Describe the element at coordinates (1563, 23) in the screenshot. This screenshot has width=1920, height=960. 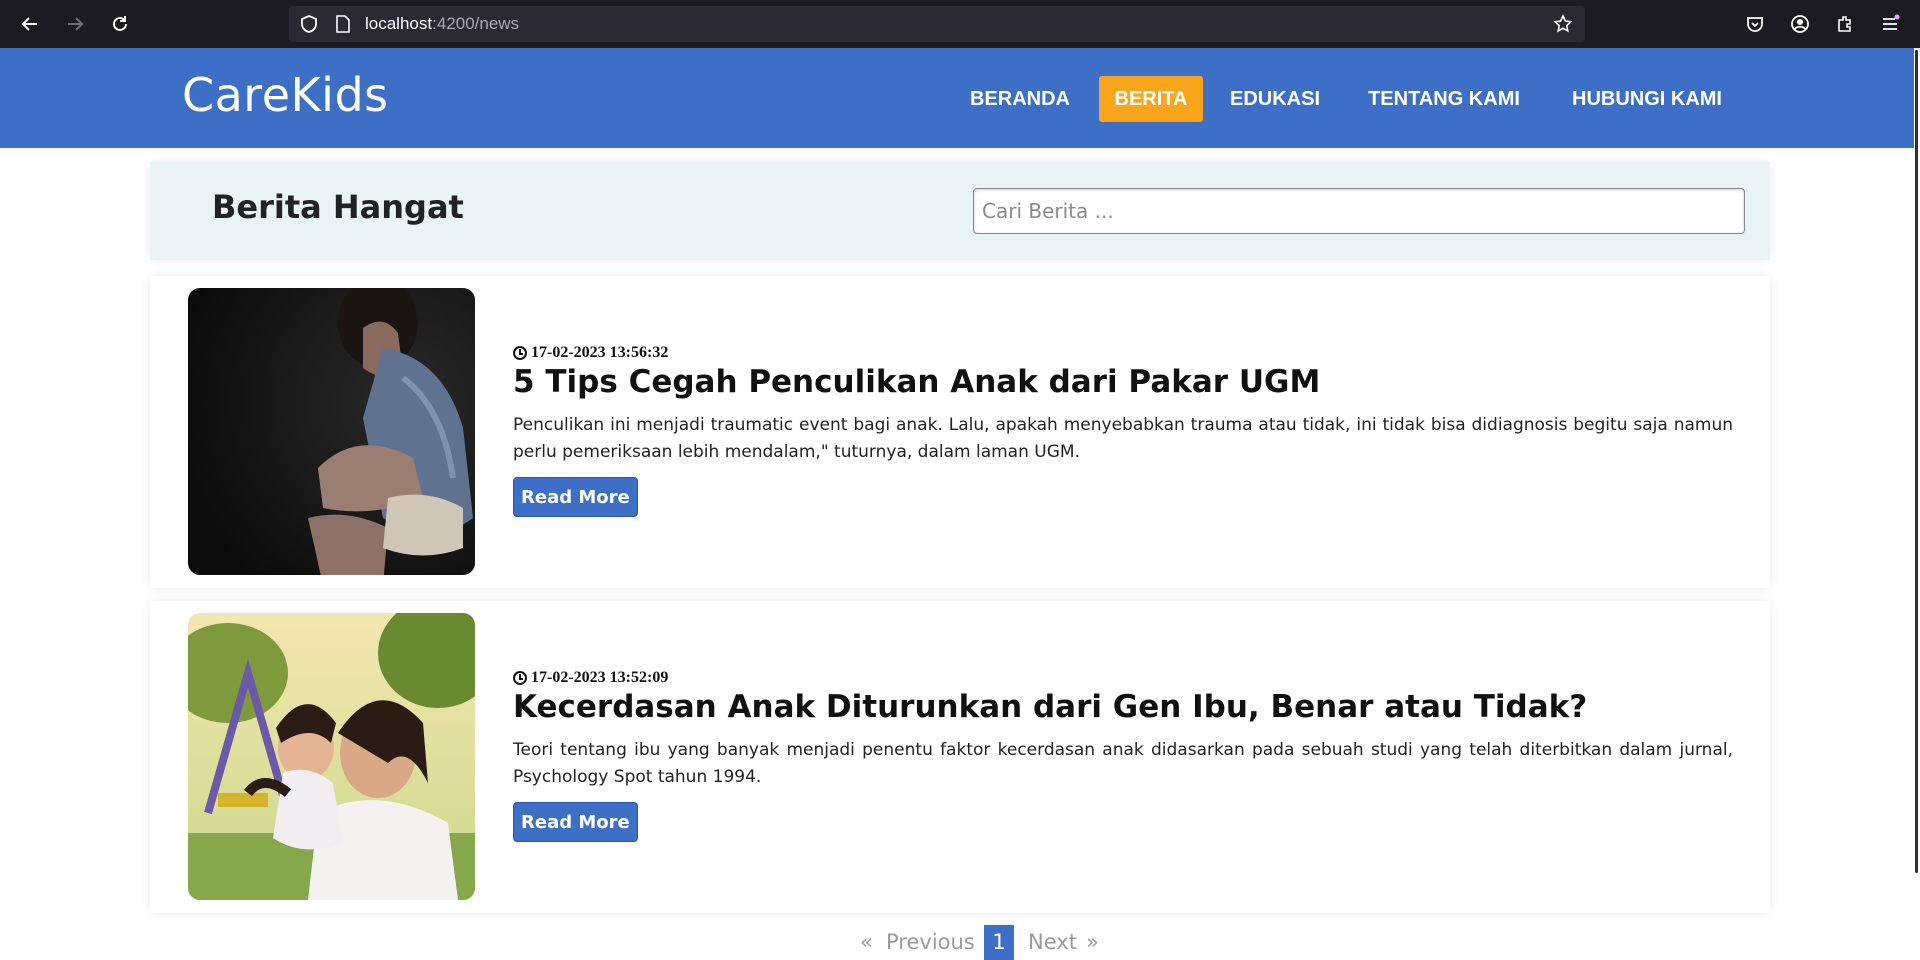
I see `bookmark-star-icon` at that location.